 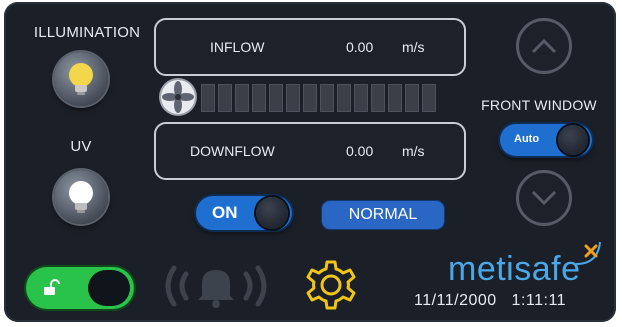 I want to click on inflow-label: INFLOW, so click(x=237, y=47).